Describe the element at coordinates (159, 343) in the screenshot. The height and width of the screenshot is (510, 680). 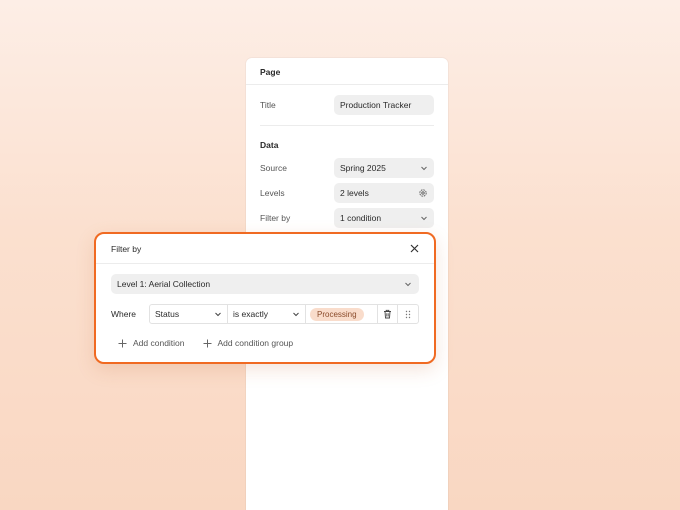
I see `add-condition-label: Add condition` at that location.